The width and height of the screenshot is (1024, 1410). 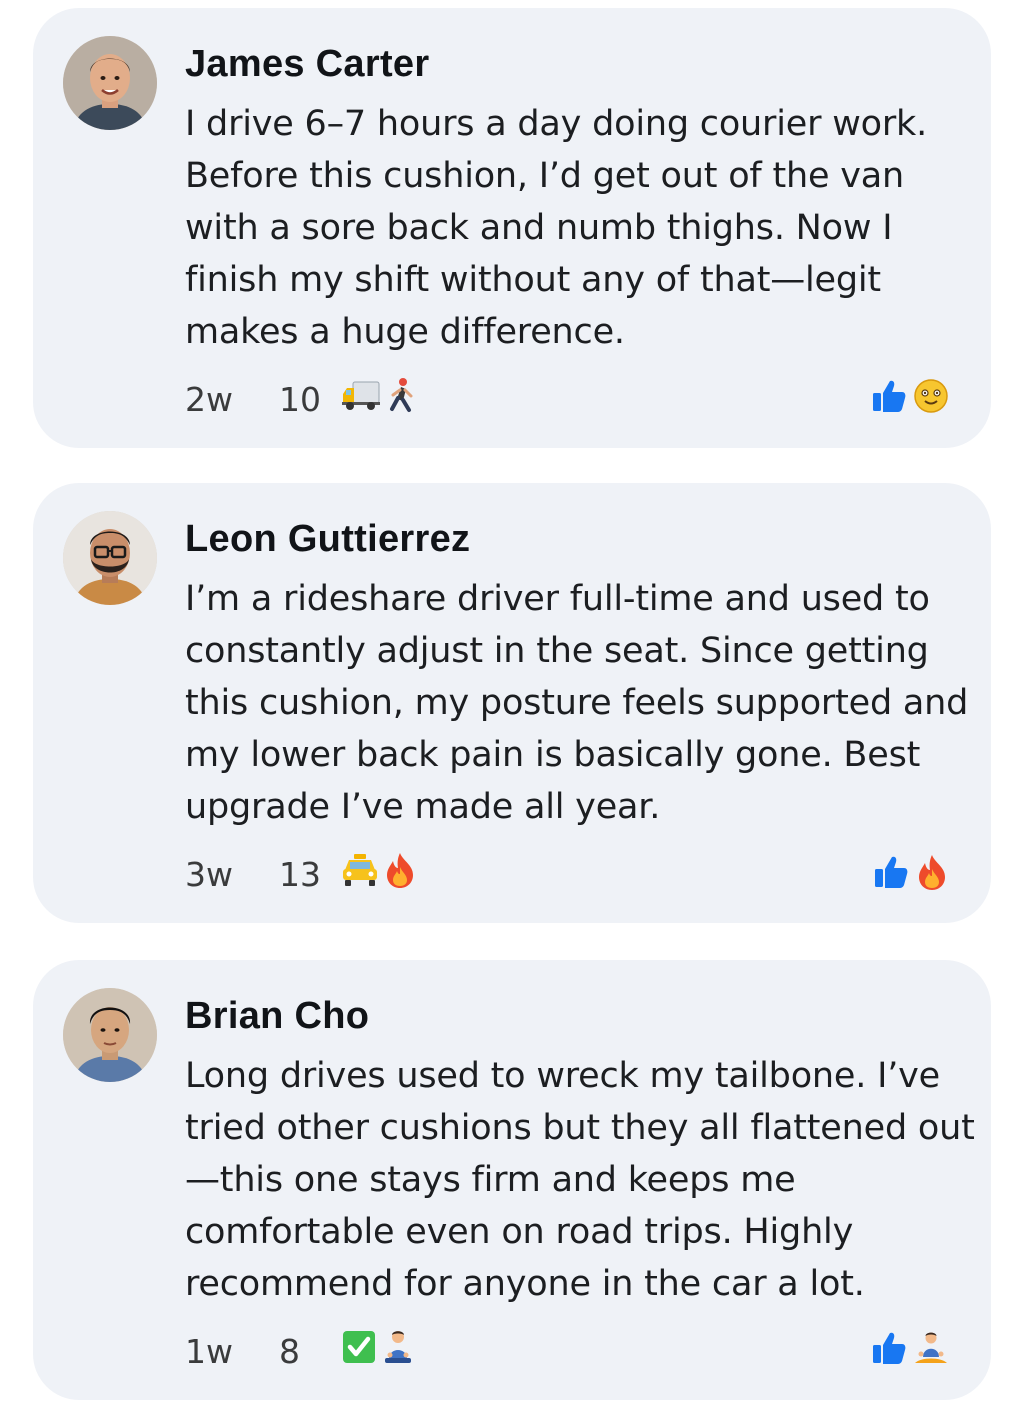 What do you see at coordinates (232, 399) in the screenshot?
I see `timestamp: 2w` at bounding box center [232, 399].